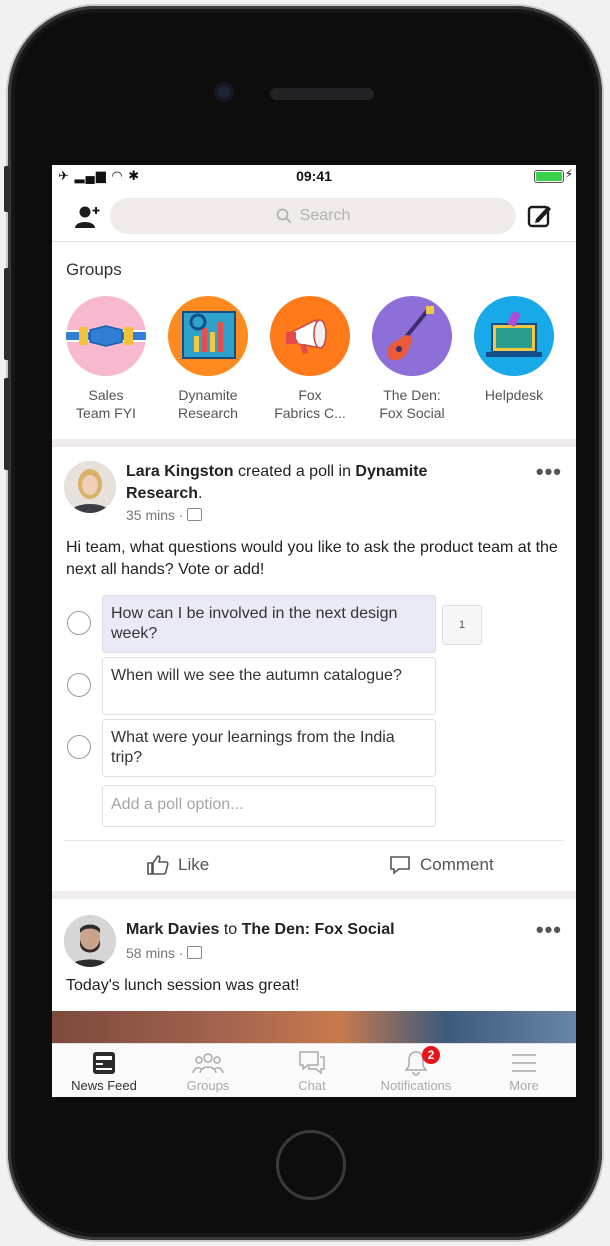 The width and height of the screenshot is (610, 1246). Describe the element at coordinates (524, 1063) in the screenshot. I see `menu-icon` at that location.